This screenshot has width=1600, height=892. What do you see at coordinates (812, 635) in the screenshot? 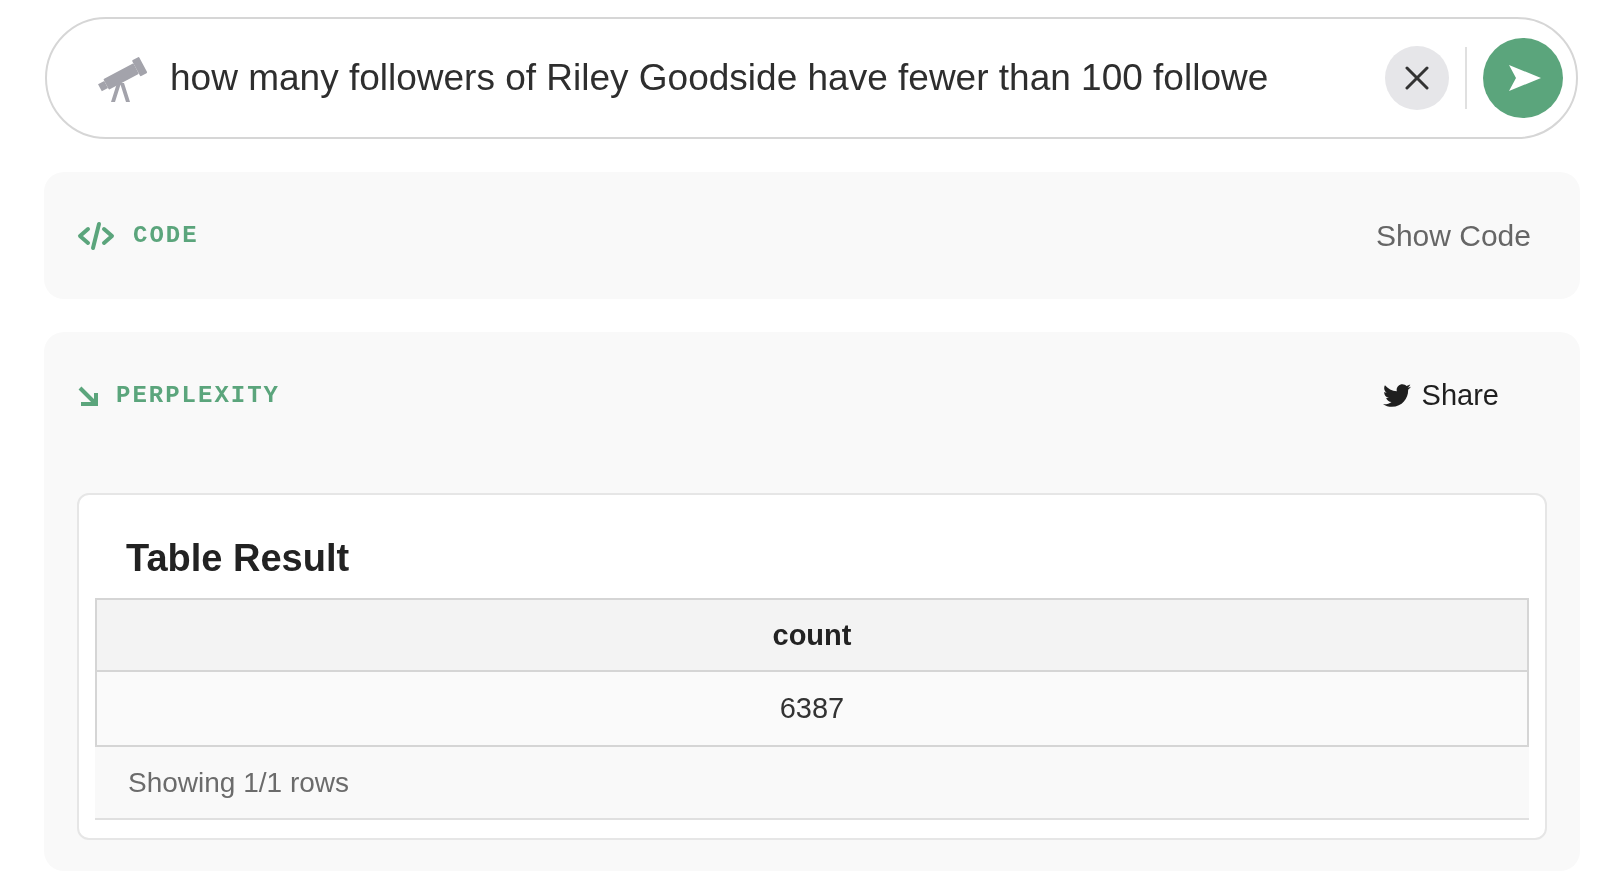
I see `column-header: count` at bounding box center [812, 635].